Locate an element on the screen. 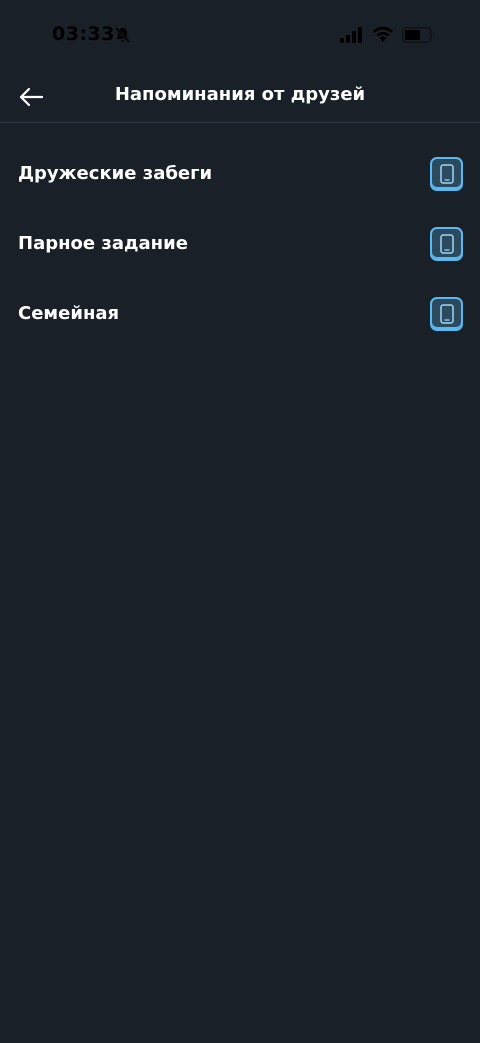  list-item-pair-task: Парное задание is located at coordinates (240, 245).